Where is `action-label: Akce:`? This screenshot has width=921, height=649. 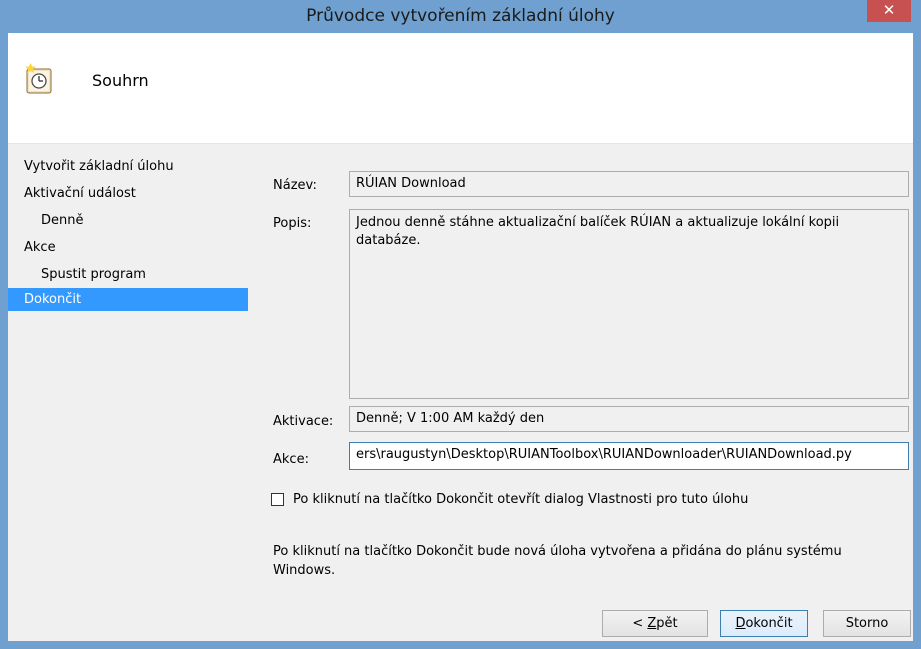 action-label: Akce: is located at coordinates (291, 459).